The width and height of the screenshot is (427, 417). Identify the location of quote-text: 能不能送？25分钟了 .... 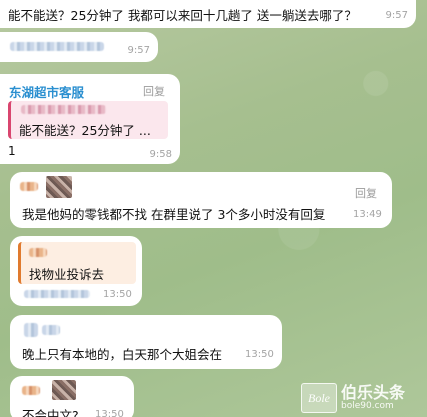
(85, 130).